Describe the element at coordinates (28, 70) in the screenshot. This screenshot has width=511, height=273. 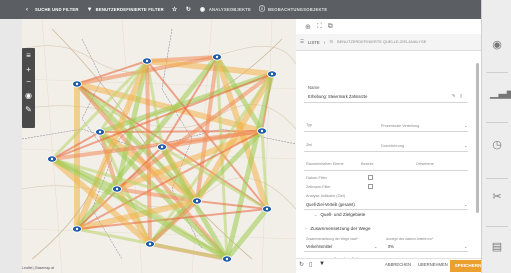
I see `zoom-in-icon: +` at that location.